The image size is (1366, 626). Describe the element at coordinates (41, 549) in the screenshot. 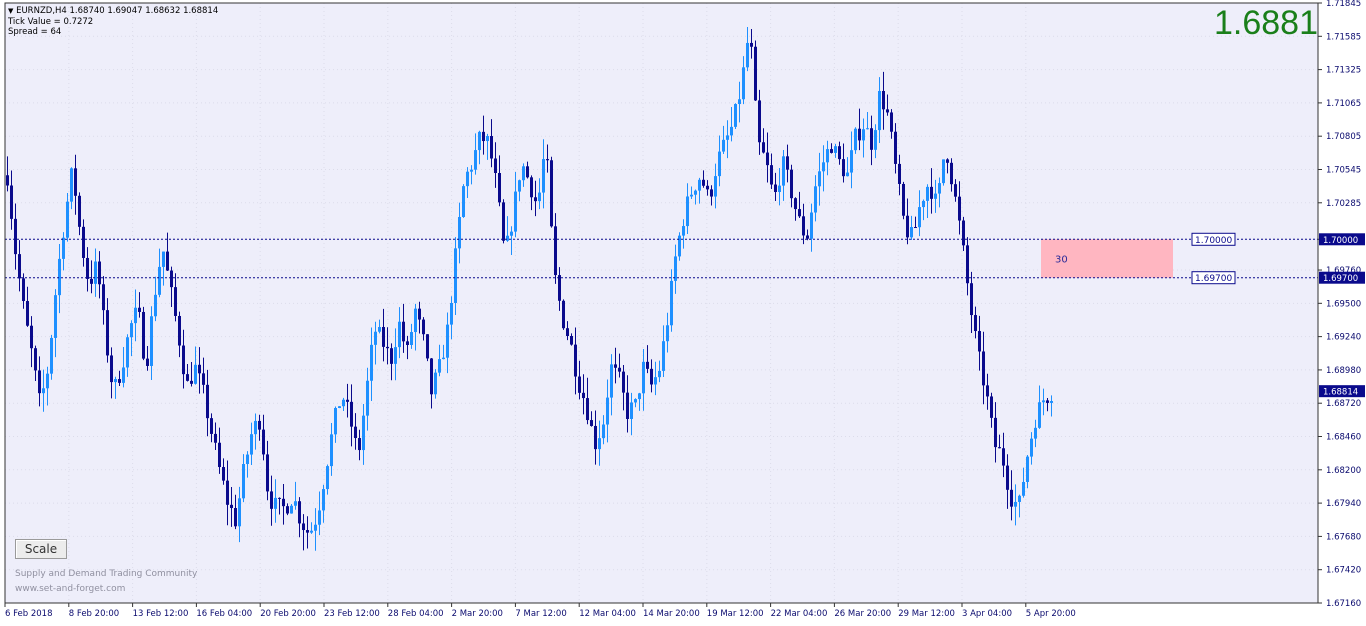

I see `scale-button: Scale` at that location.